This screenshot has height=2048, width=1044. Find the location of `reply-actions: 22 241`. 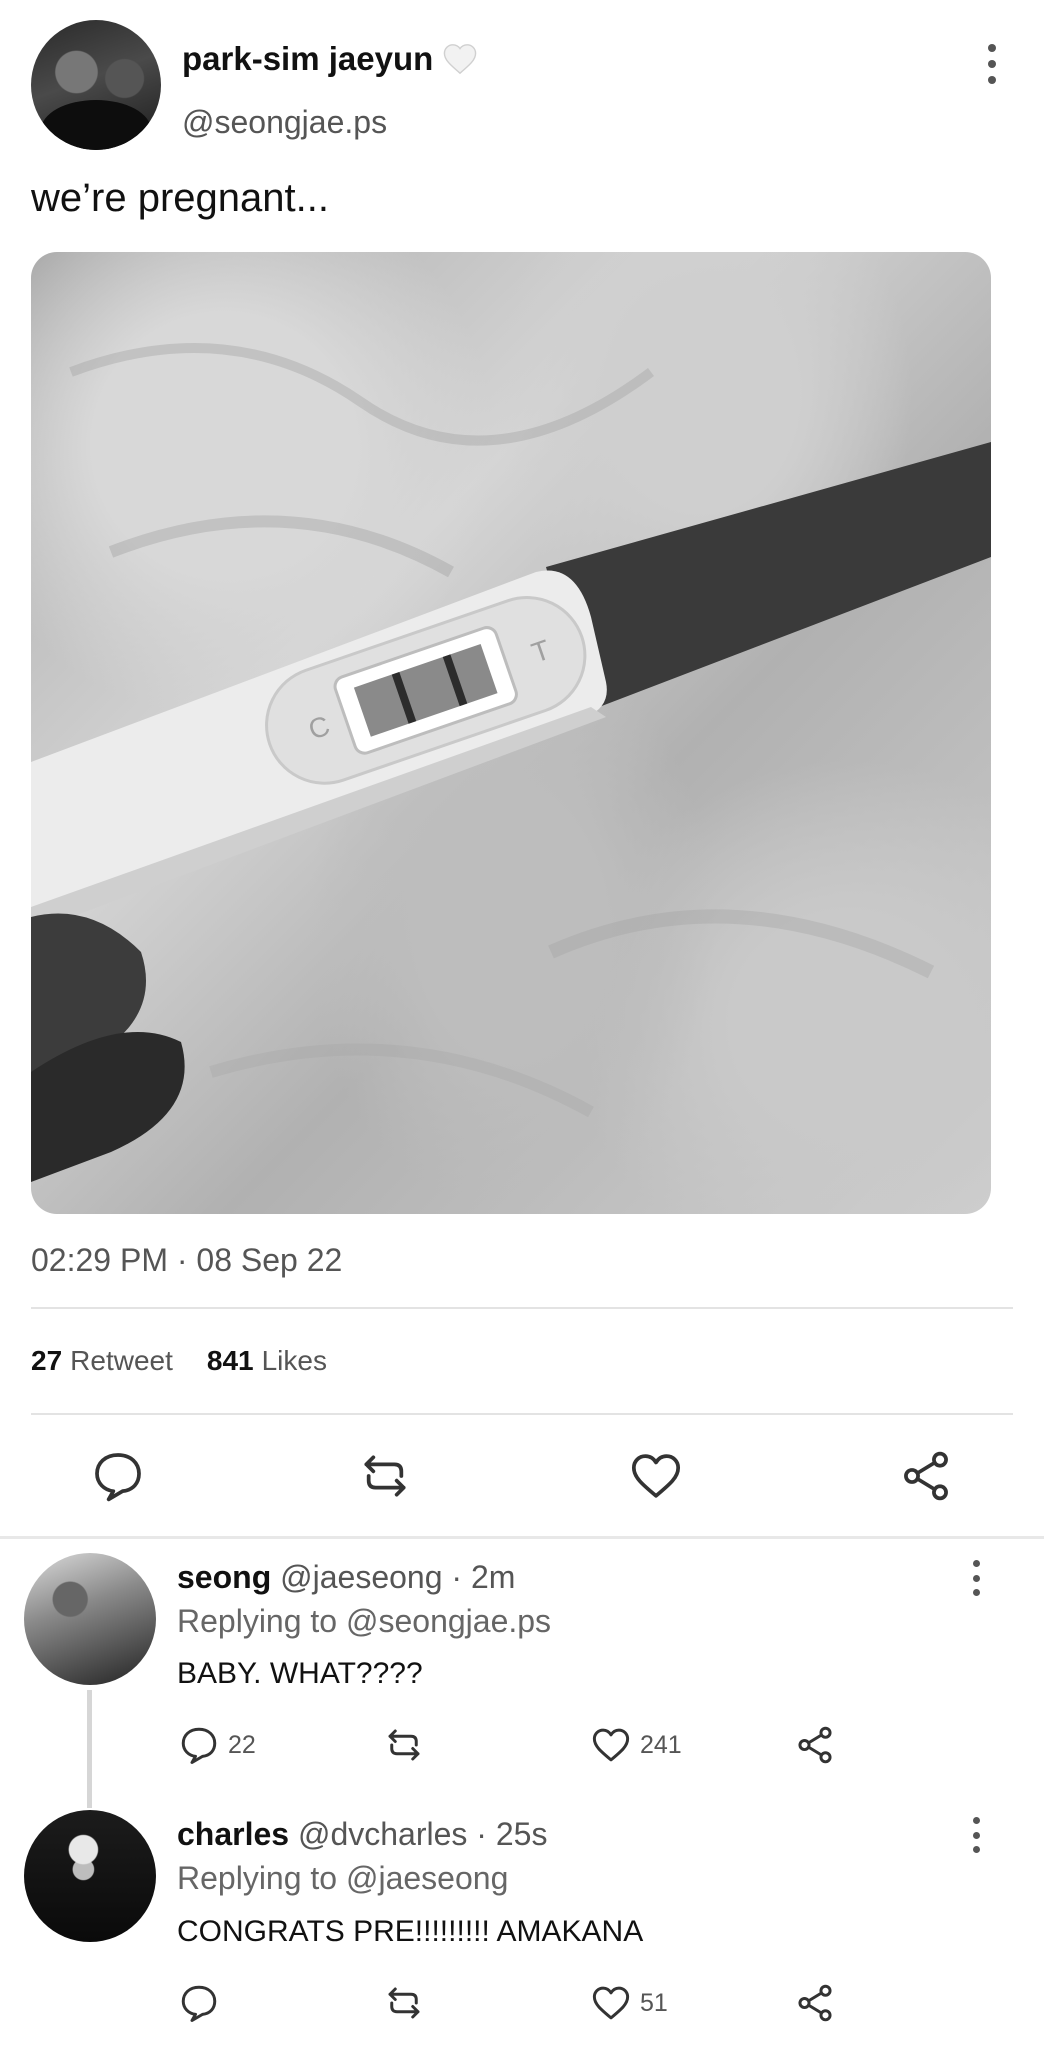

reply-actions: 22 241 is located at coordinates (522, 1746).